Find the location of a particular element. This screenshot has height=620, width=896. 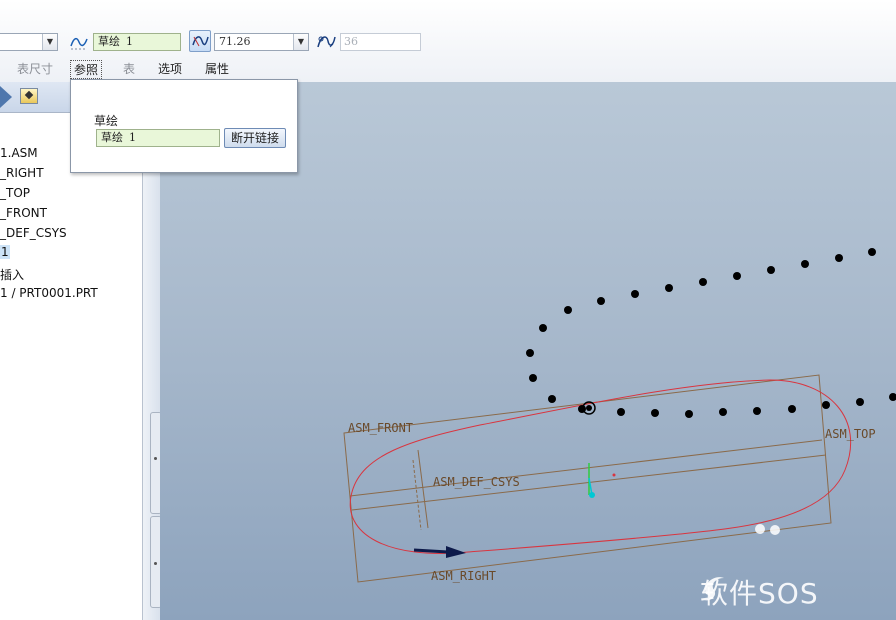

disabled-value: 36 is located at coordinates (351, 41).